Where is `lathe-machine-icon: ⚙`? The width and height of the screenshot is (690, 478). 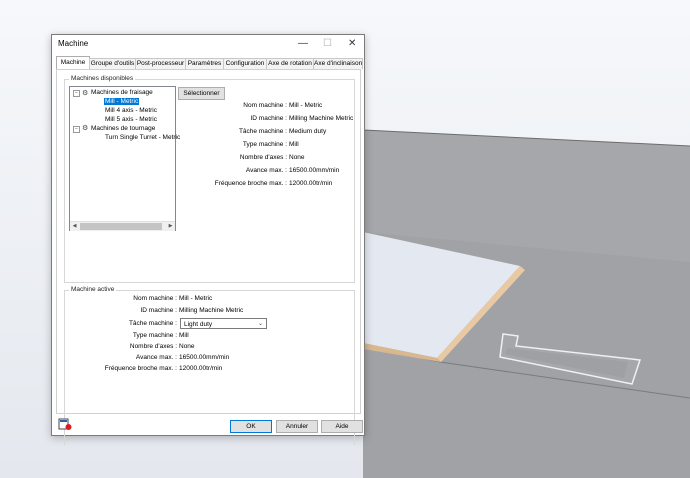
lathe-machine-icon: ⚙ is located at coordinates (85, 128).